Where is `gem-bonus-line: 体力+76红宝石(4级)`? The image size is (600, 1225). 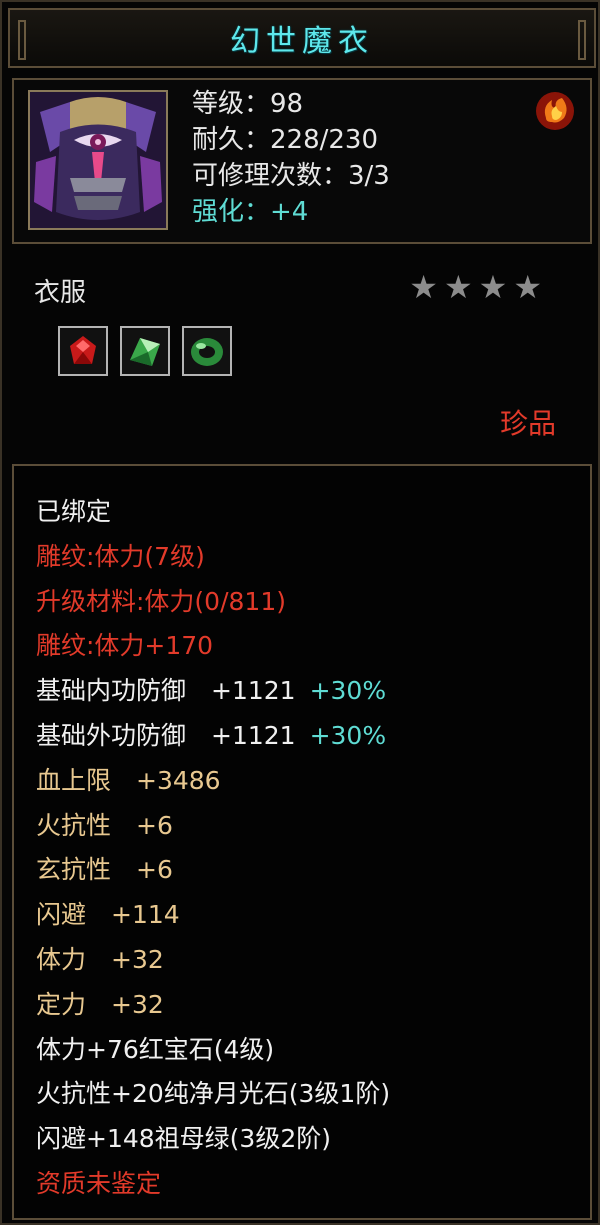 gem-bonus-line: 体力+76红宝石(4级) is located at coordinates (155, 1049).